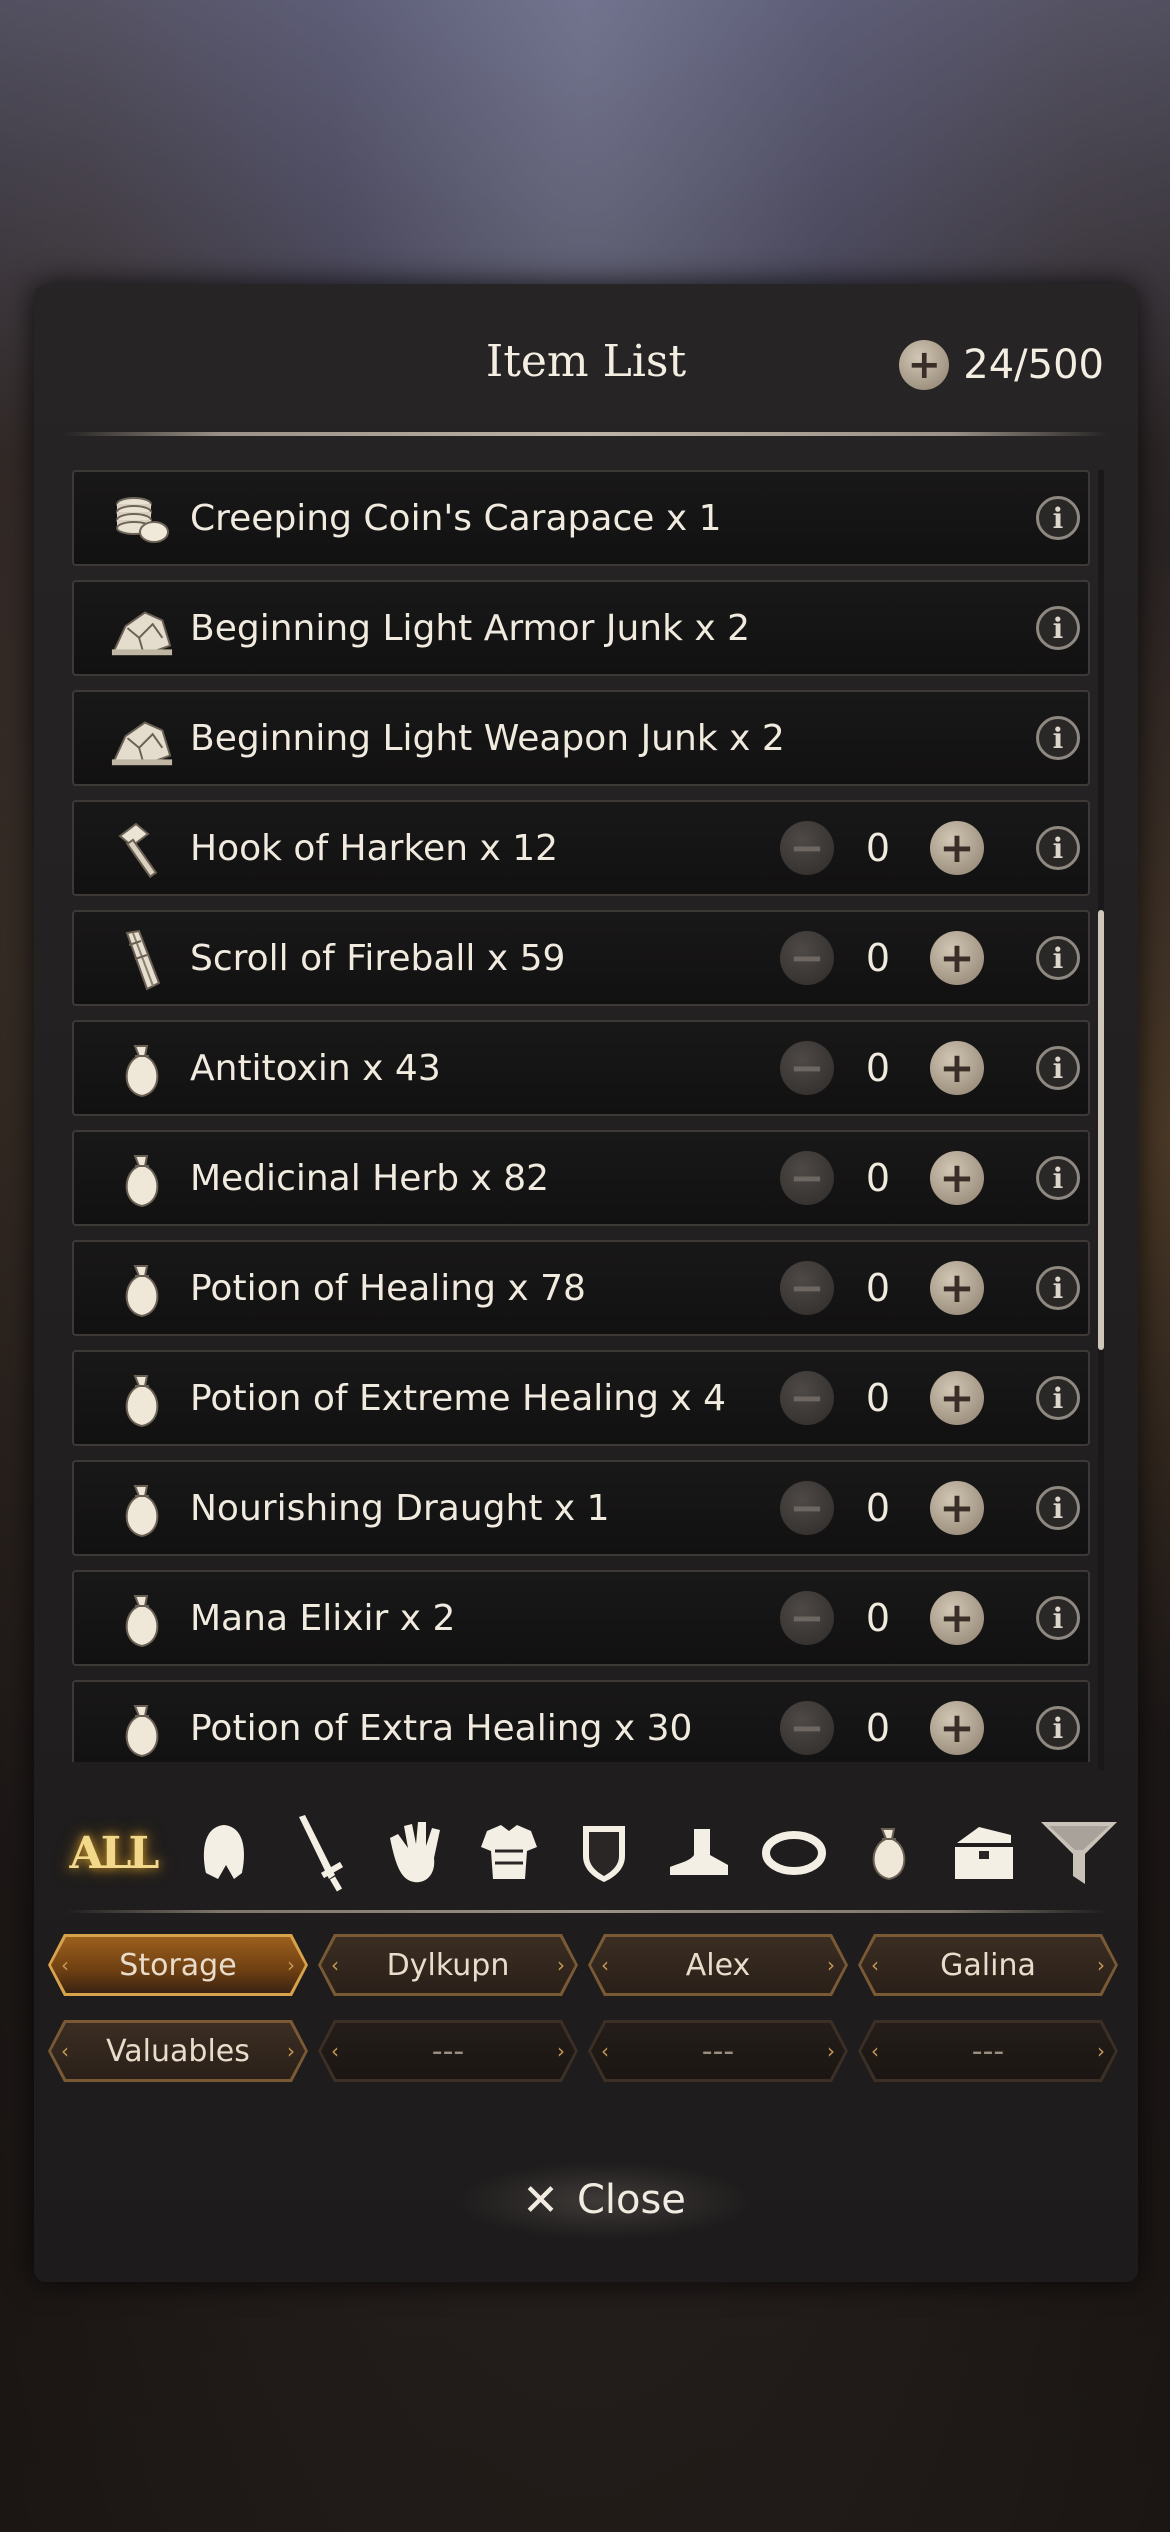 The width and height of the screenshot is (1170, 2532). I want to click on filter-armor-icon, so click(509, 1853).